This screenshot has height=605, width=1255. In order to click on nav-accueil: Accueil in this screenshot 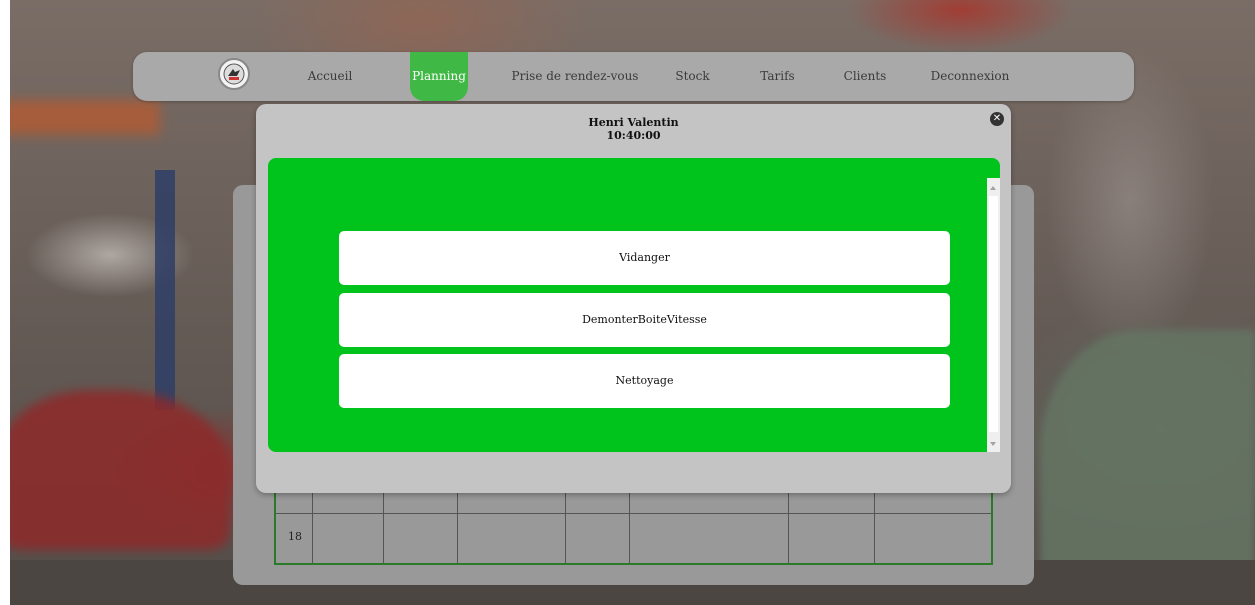, I will do `click(330, 76)`.